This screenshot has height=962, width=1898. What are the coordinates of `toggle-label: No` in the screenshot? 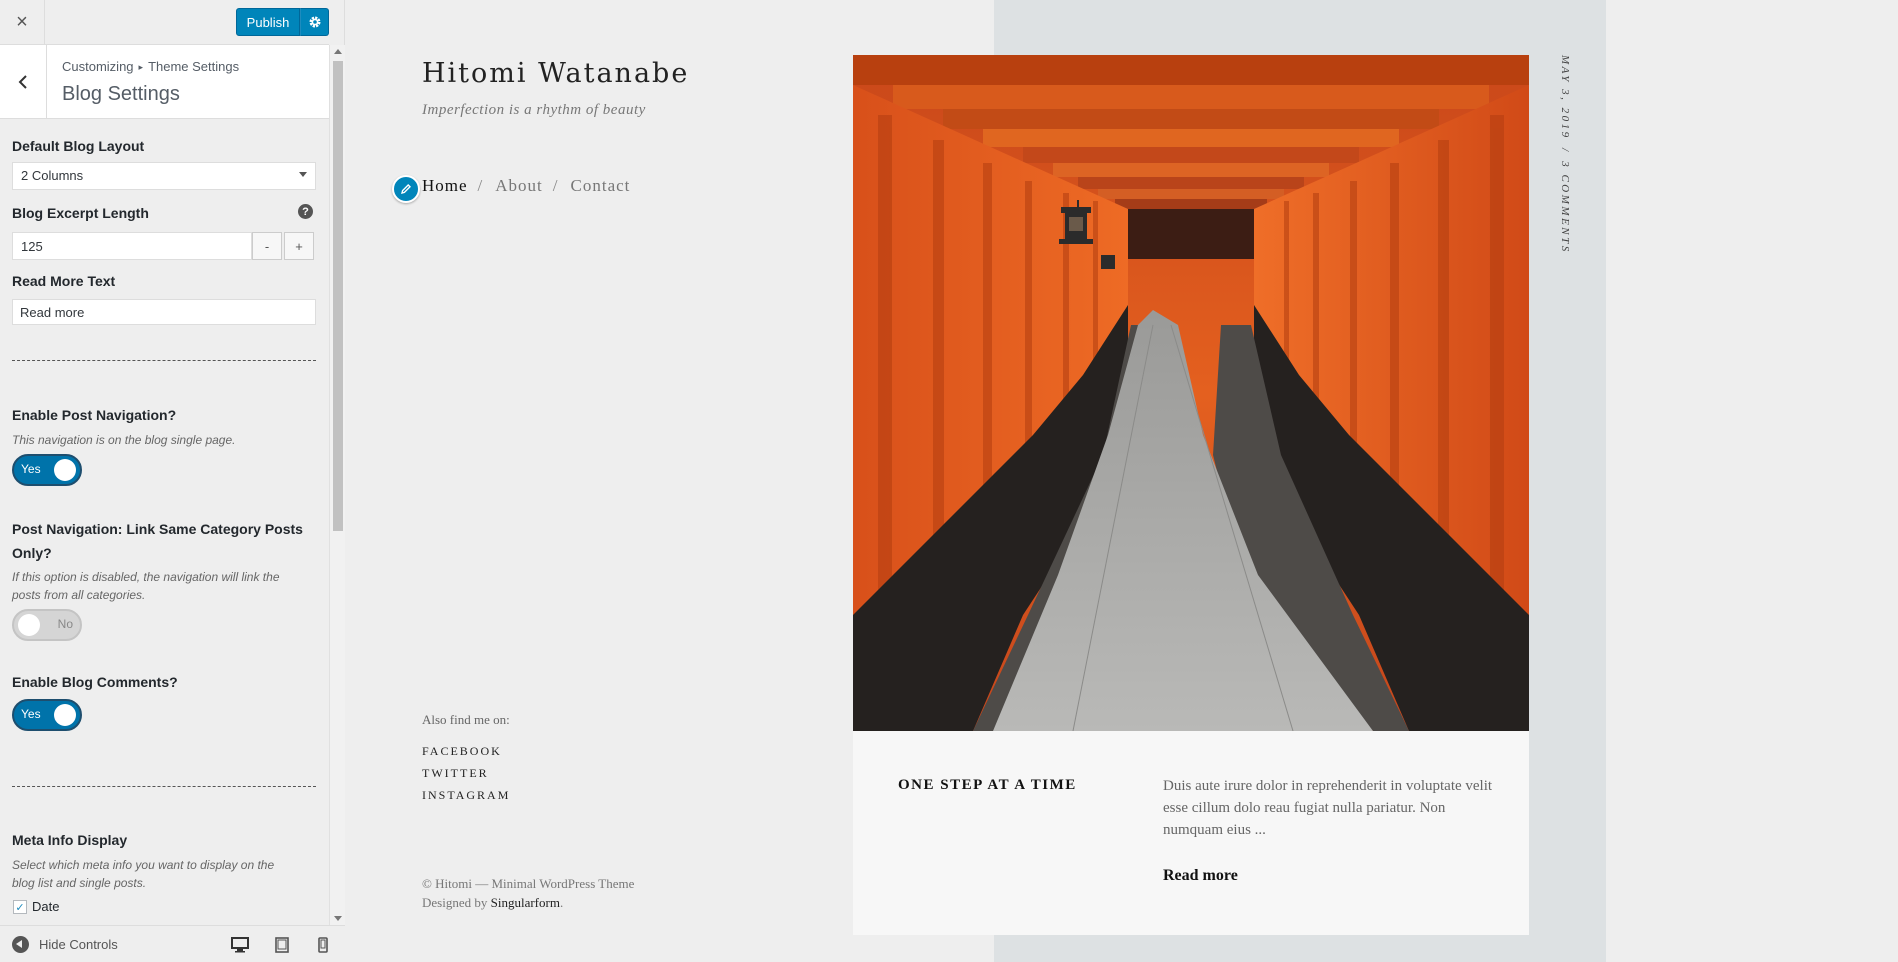 It's located at (65, 624).